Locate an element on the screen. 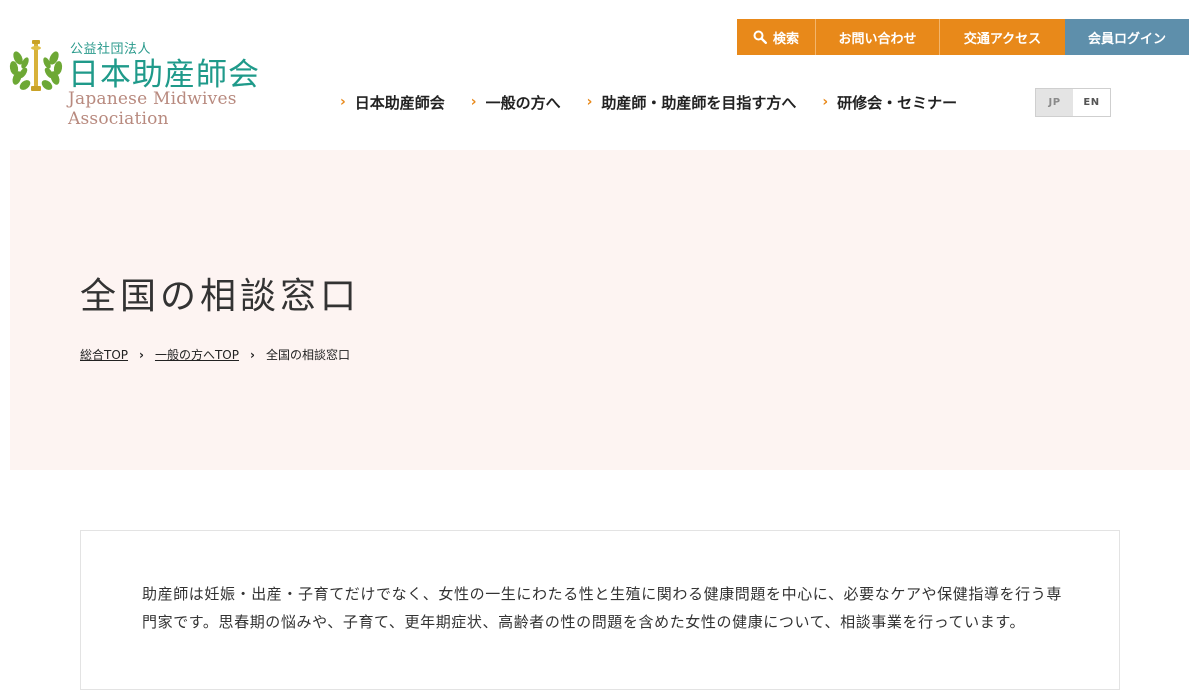 Image resolution: width=1200 pixels, height=690 pixels. member-login-button: 会員ログイン is located at coordinates (1127, 37).